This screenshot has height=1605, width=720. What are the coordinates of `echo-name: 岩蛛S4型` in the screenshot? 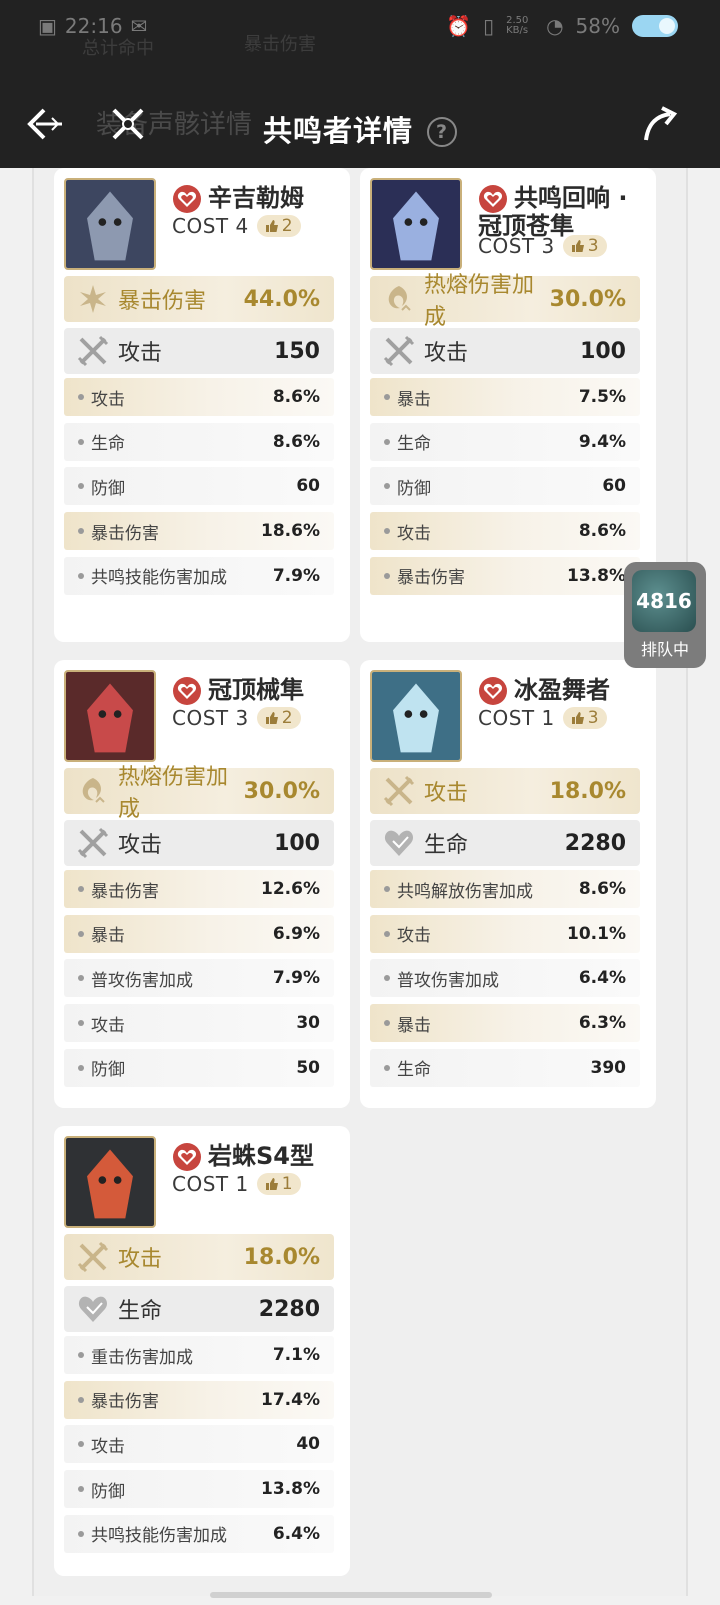 It's located at (261, 1156).